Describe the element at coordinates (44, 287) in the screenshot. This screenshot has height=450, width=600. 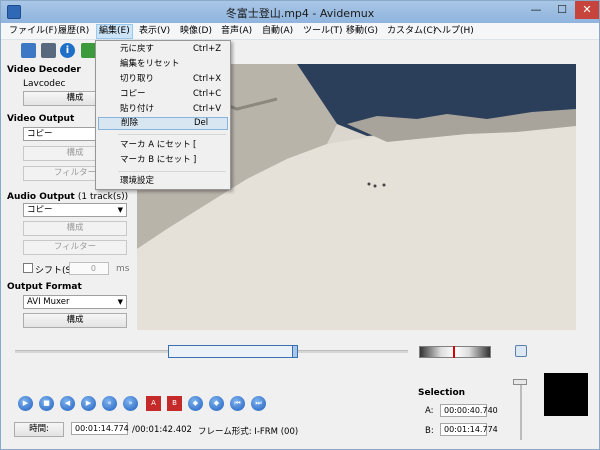
I see `output-format-title: Output Format` at that location.